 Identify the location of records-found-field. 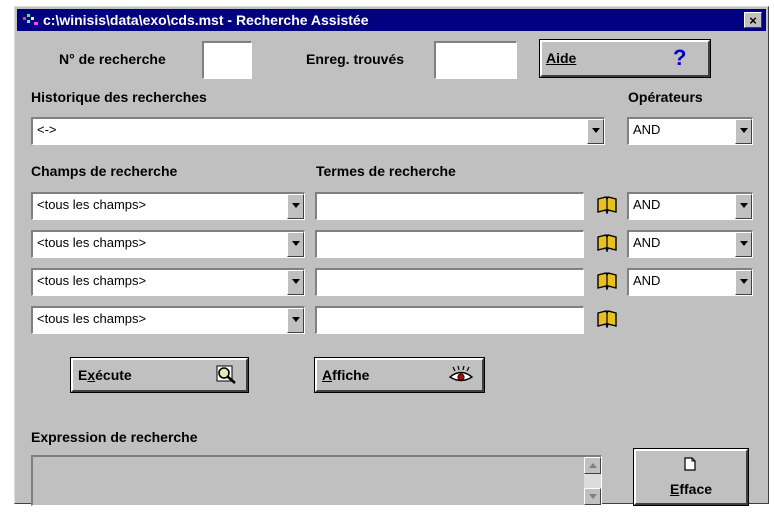
(475, 60).